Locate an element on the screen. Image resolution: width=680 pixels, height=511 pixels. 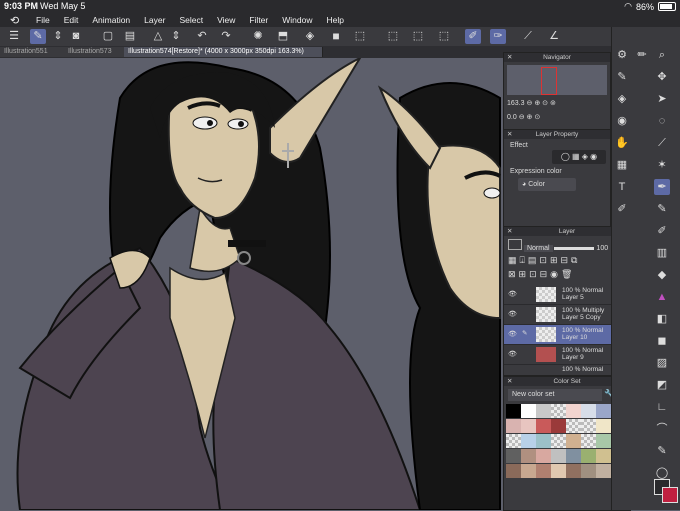
stabilize-icon: ✑ is located at coordinates (498, 36).